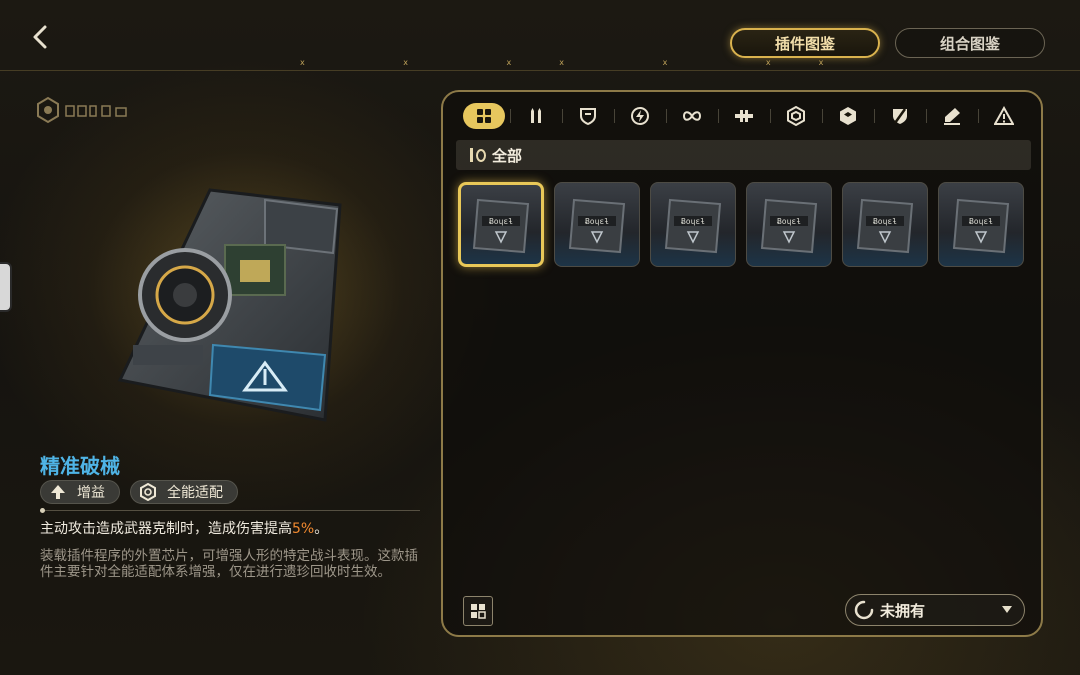  I want to click on header-marks: x x xx x xx, so click(586, 62).